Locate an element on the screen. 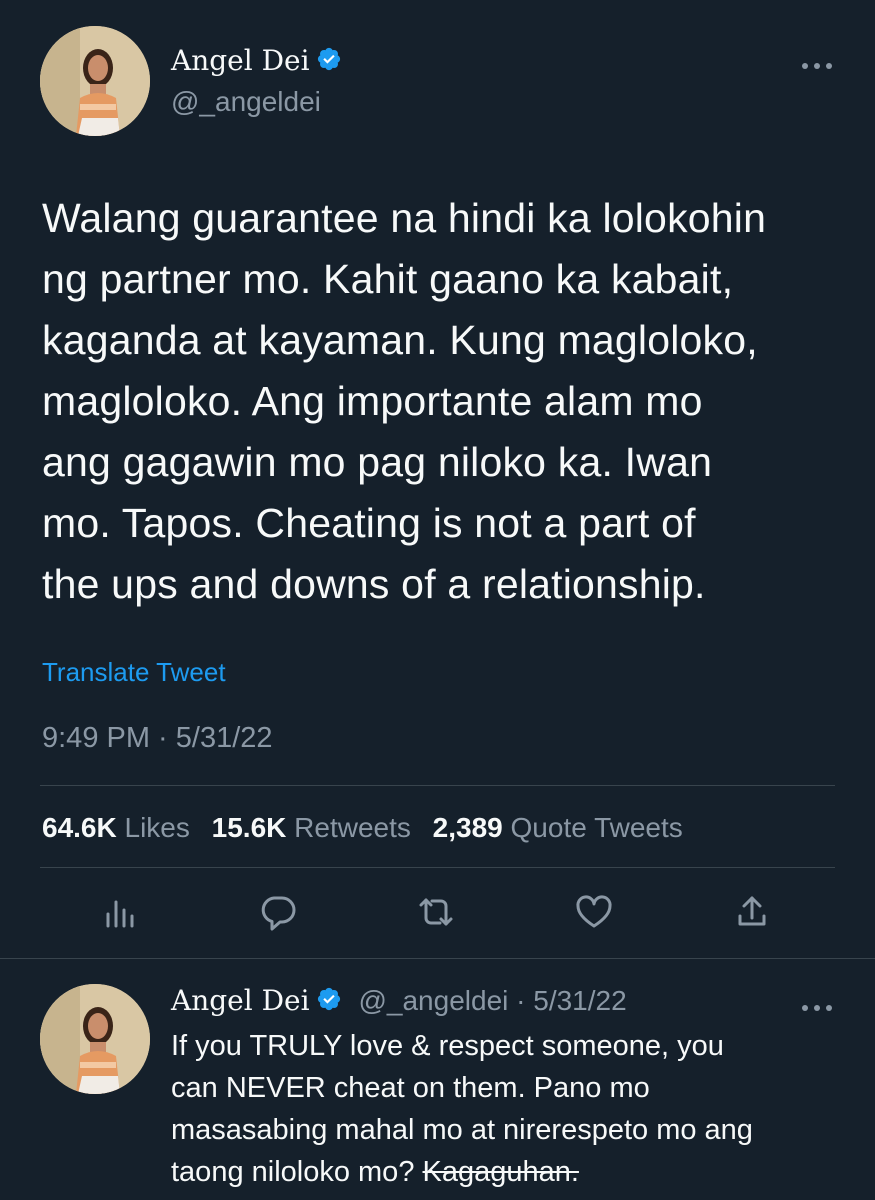 This screenshot has height=1200, width=875. retweets-count: 15.6K is located at coordinates (249, 827).